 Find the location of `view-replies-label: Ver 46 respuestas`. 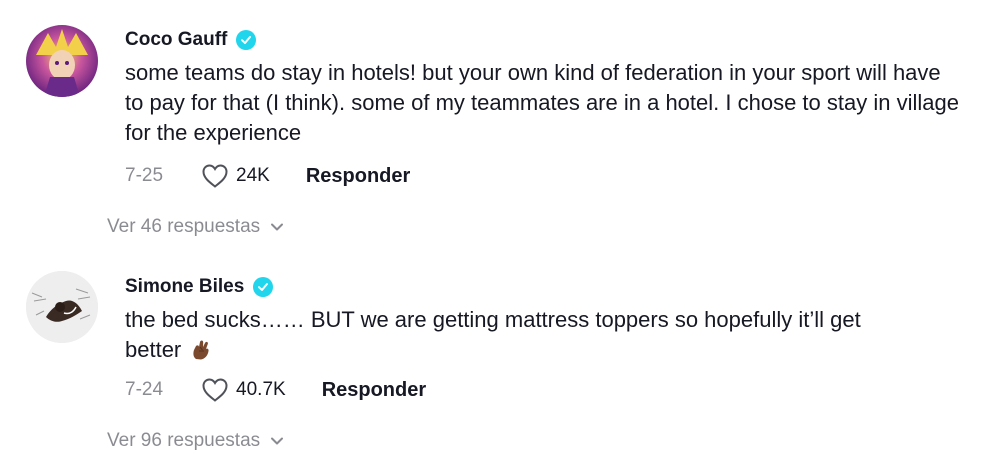

view-replies-label: Ver 46 respuestas is located at coordinates (184, 226).